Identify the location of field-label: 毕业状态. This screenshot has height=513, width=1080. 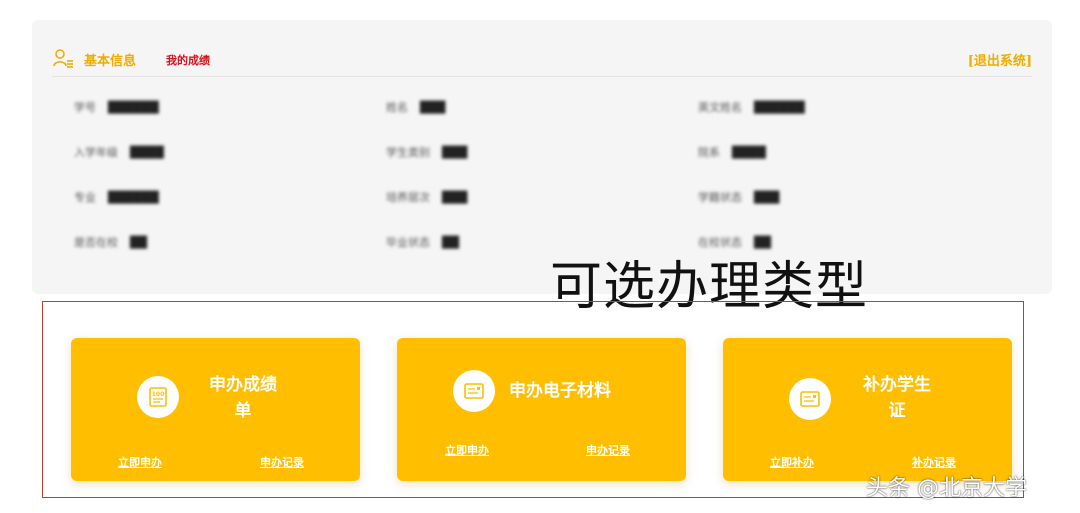
(408, 242).